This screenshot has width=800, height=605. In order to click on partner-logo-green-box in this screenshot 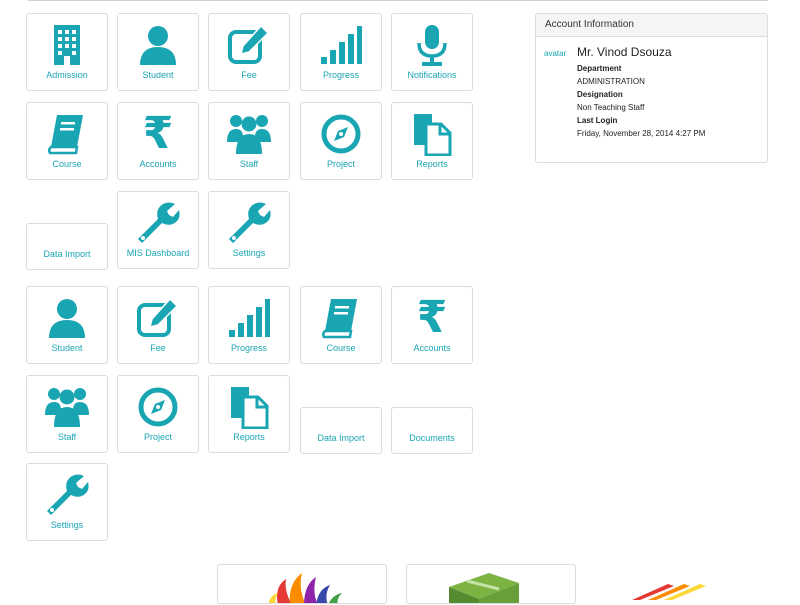, I will do `click(491, 584)`.